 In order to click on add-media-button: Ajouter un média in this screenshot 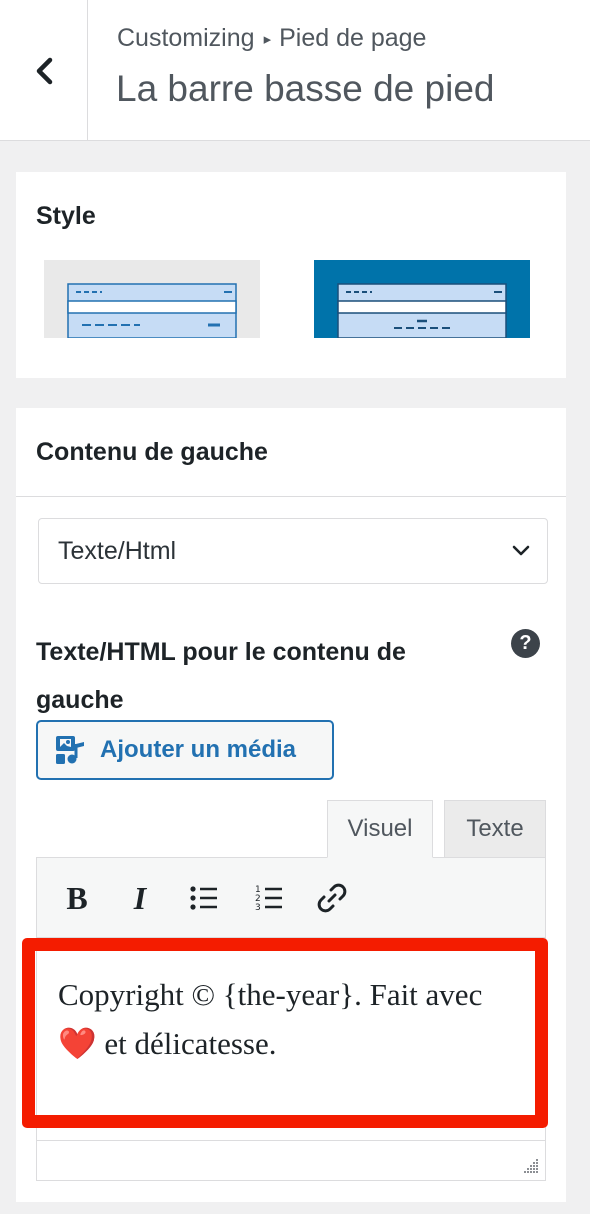, I will do `click(185, 750)`.